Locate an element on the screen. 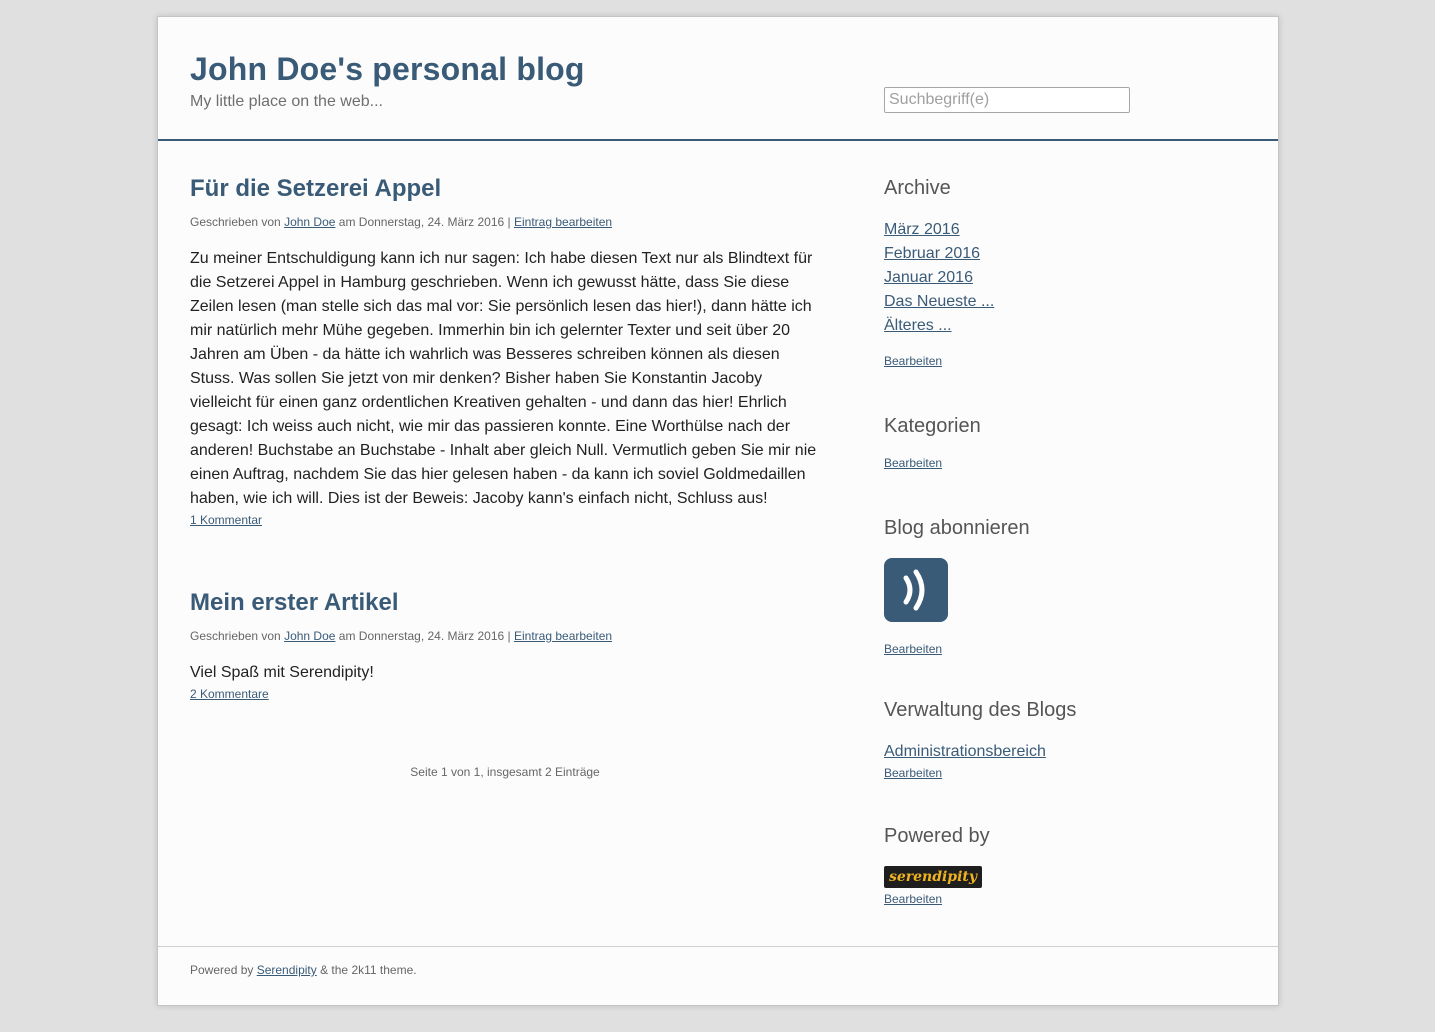 This screenshot has height=1032, width=1435. admin-list: Administrationsbereich is located at coordinates (1054, 752).